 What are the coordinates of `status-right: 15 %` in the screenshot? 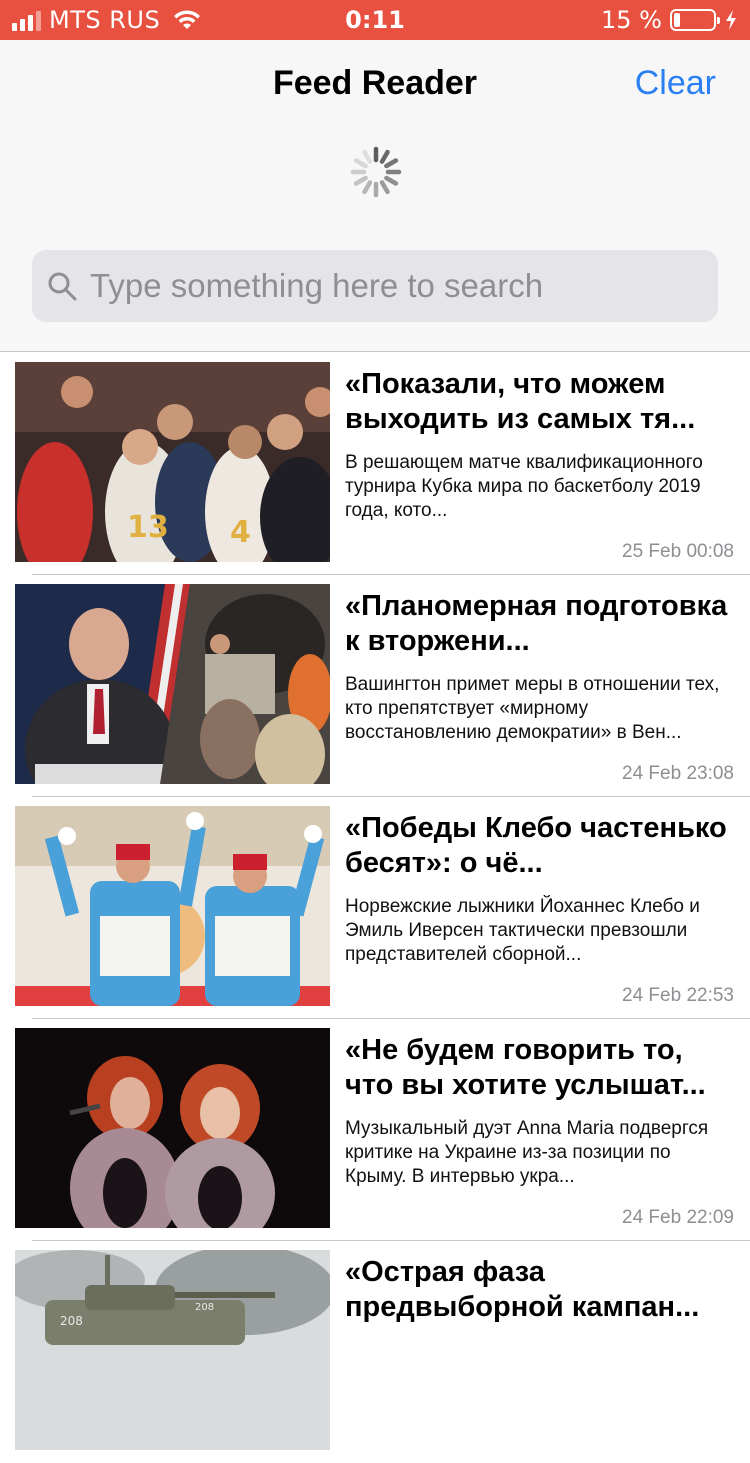 It's located at (669, 20).